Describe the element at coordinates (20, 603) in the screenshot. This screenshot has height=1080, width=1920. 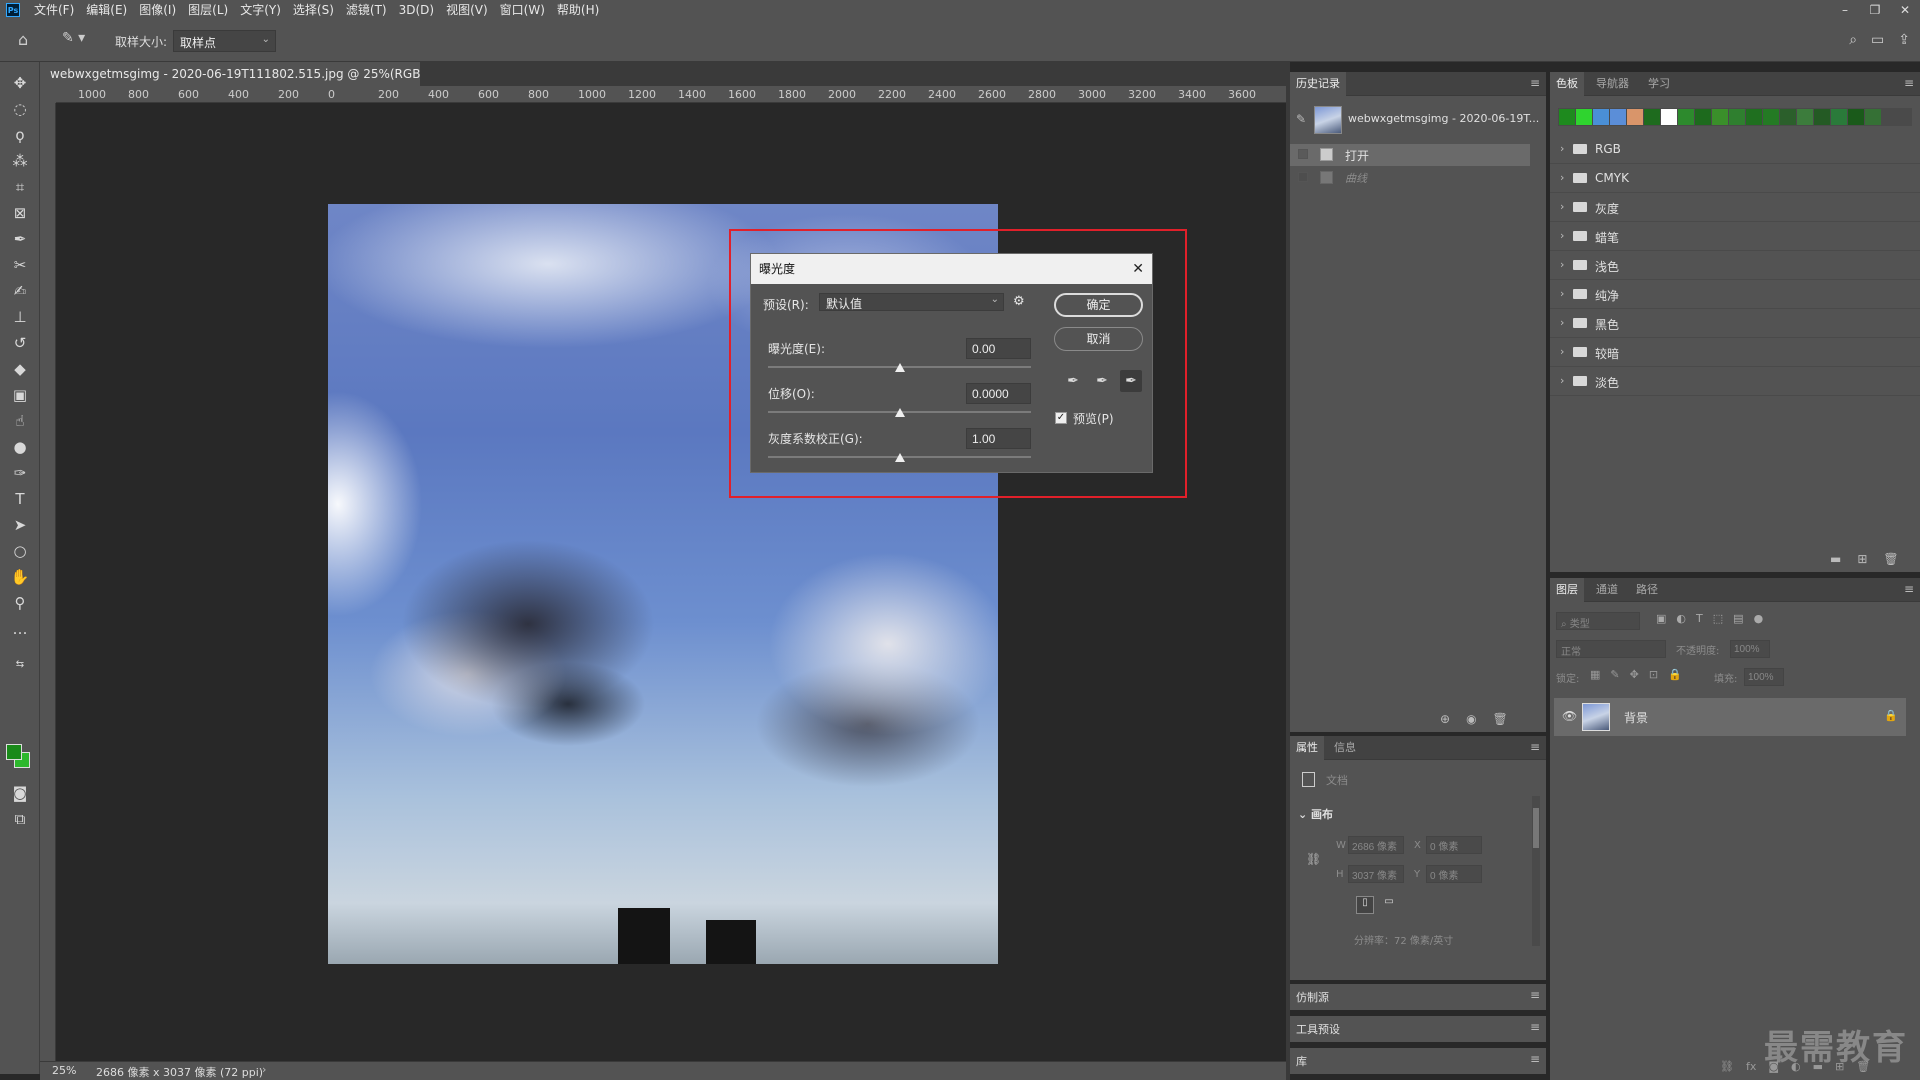
I see `zoom-tool-icon: ⚲` at that location.